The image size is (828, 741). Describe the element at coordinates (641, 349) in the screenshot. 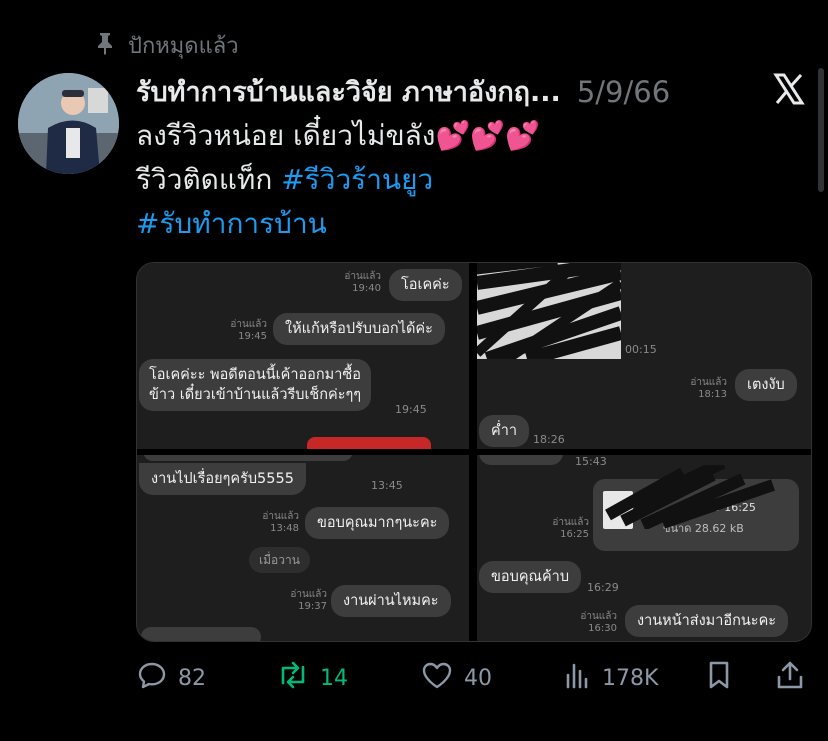

I see `timestamp: 00:15` at that location.